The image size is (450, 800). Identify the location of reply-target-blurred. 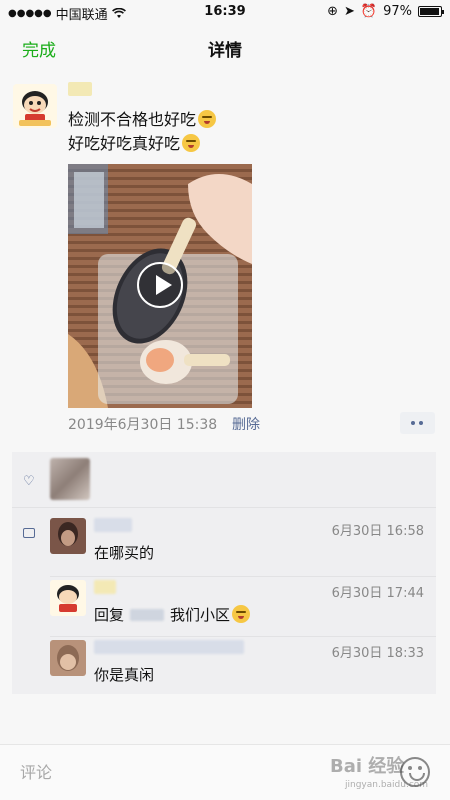
(147, 615).